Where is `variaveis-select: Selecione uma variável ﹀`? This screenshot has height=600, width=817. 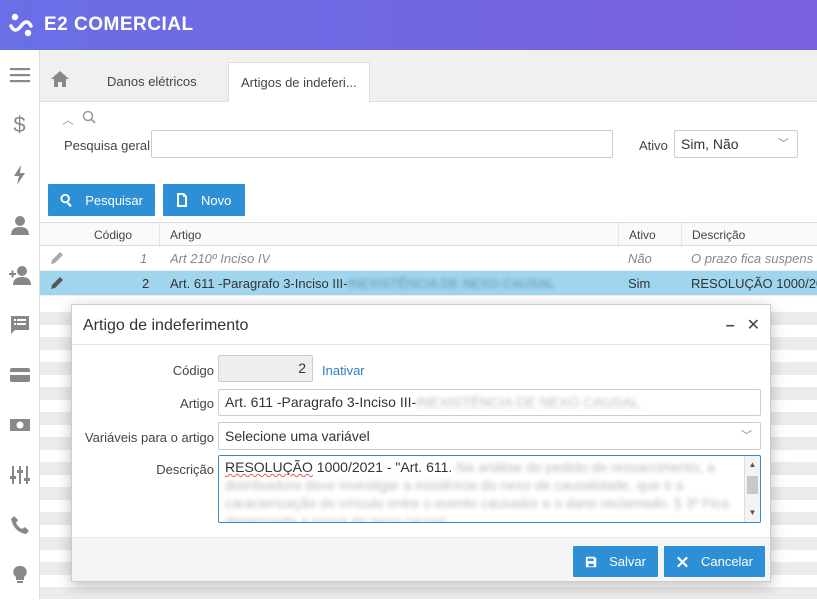
variaveis-select: Selecione uma variável ﹀ is located at coordinates (489, 436).